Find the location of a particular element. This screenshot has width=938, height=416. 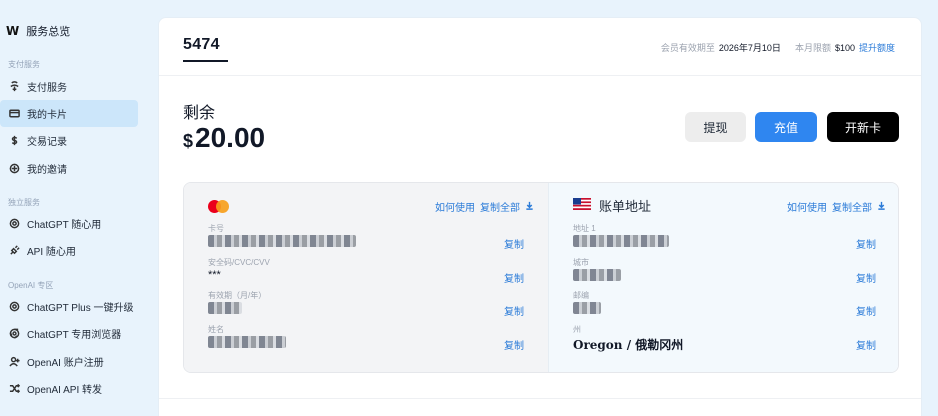

chrome-icon is located at coordinates (14, 334).